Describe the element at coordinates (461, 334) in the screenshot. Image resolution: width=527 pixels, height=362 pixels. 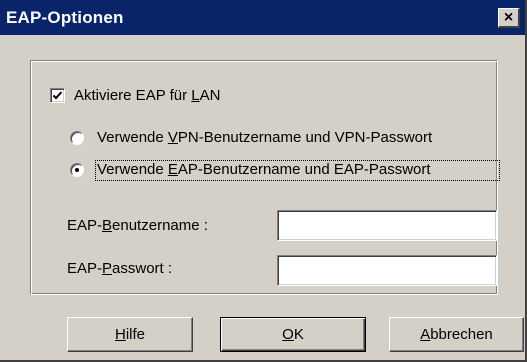
I see `cancel-button-rest: bbrechen` at that location.